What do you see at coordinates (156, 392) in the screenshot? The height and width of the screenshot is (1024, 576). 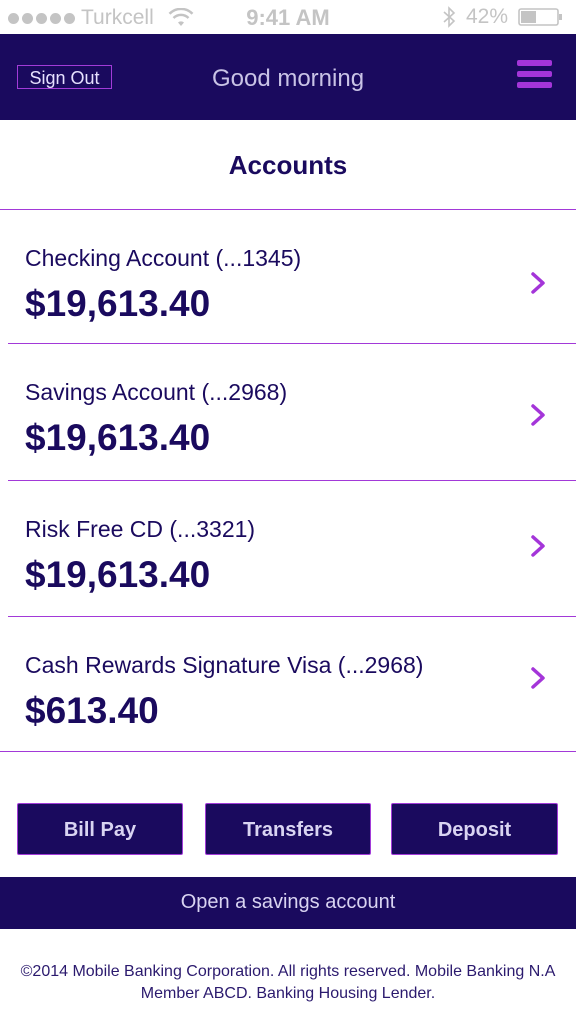 I see `account-name: Savings Account (...2968)` at bounding box center [156, 392].